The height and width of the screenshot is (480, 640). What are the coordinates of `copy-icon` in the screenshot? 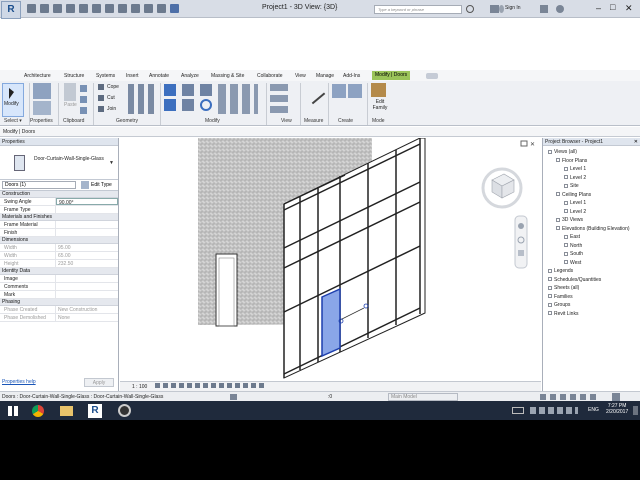 It's located at (83, 99).